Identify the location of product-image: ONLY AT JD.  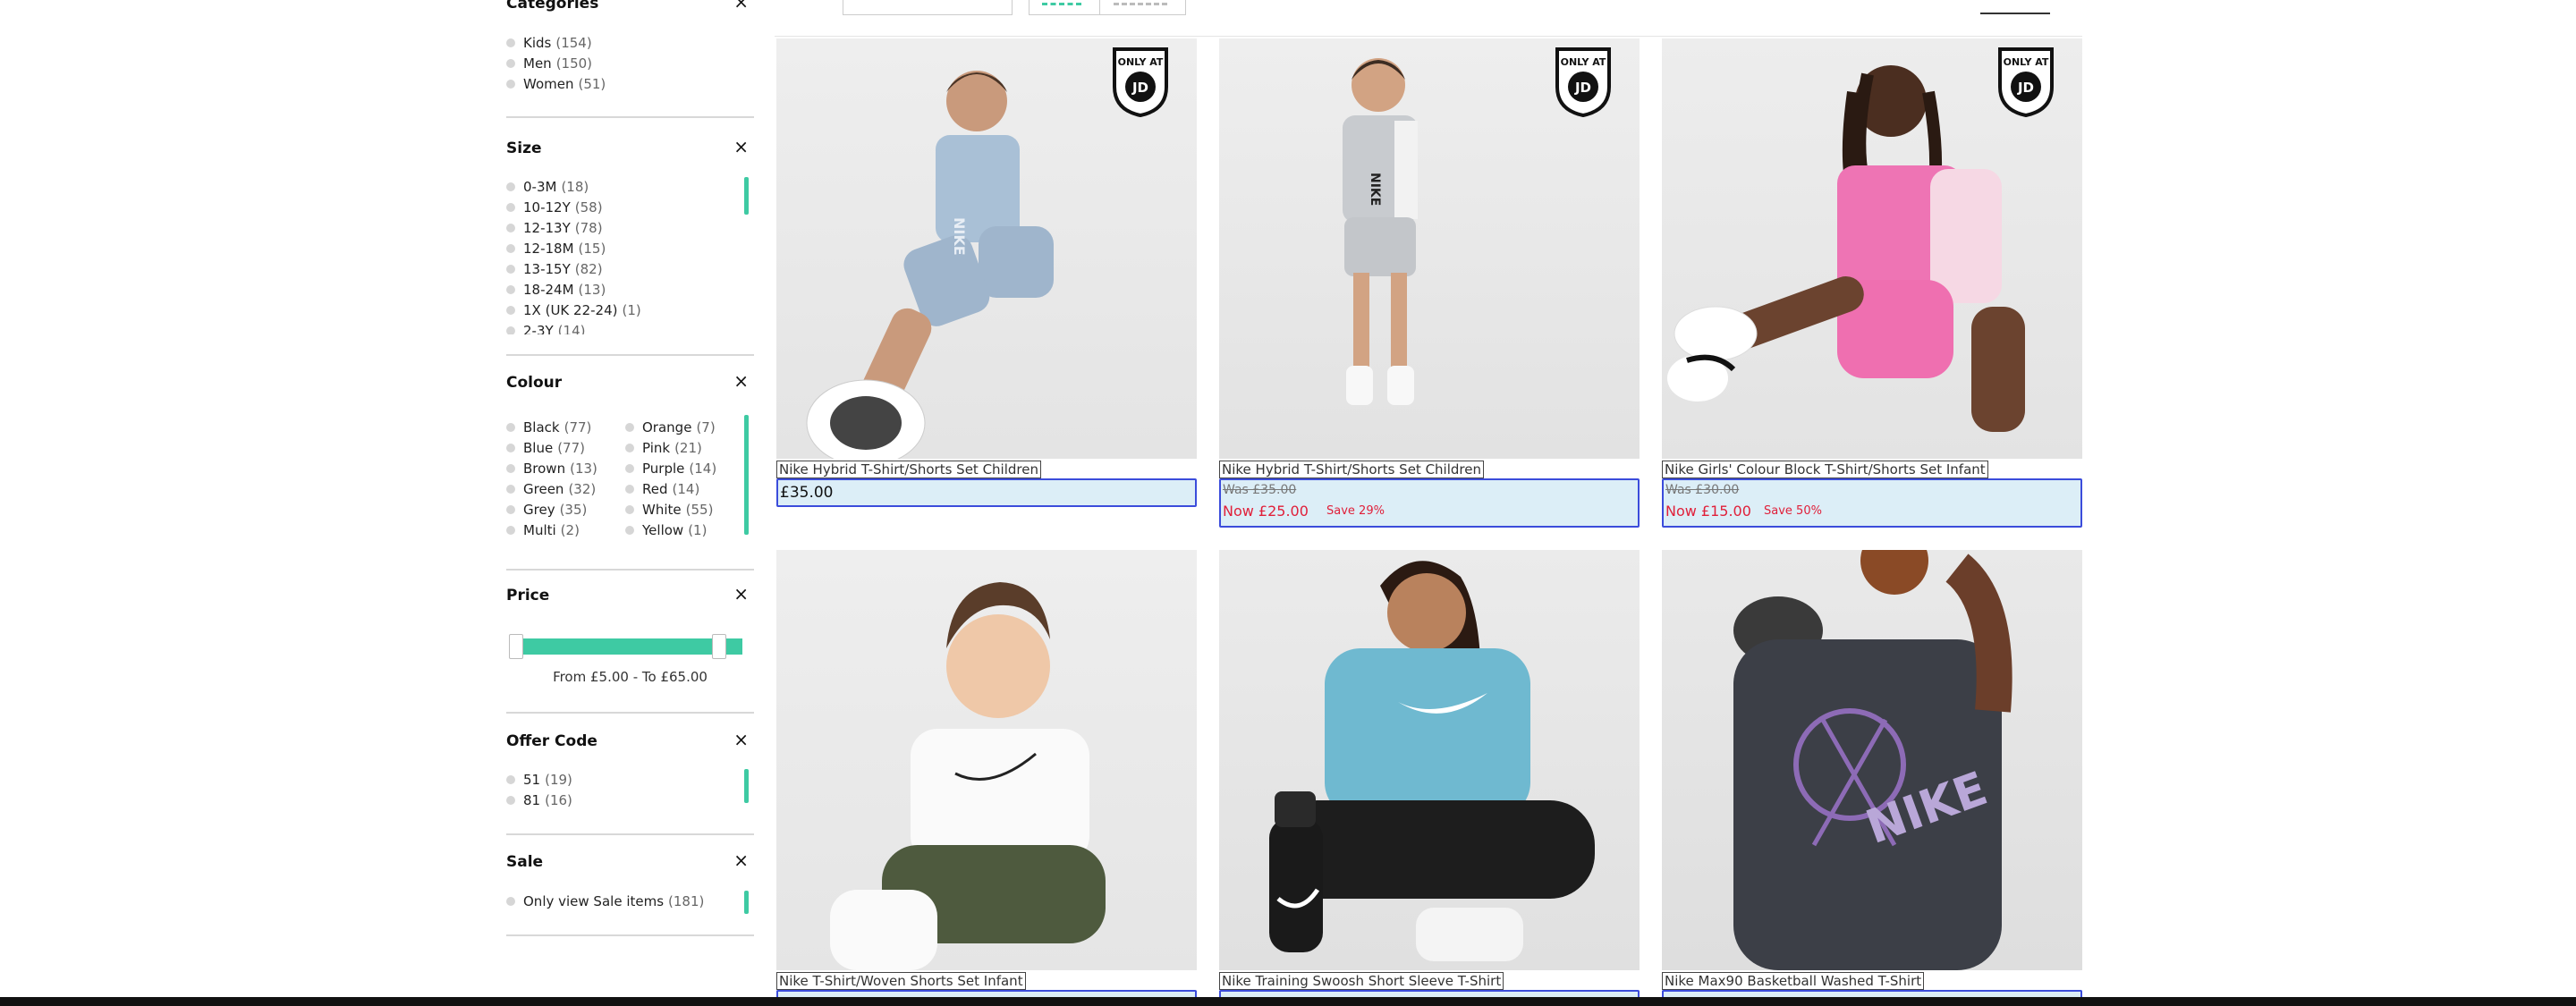
(1872, 248).